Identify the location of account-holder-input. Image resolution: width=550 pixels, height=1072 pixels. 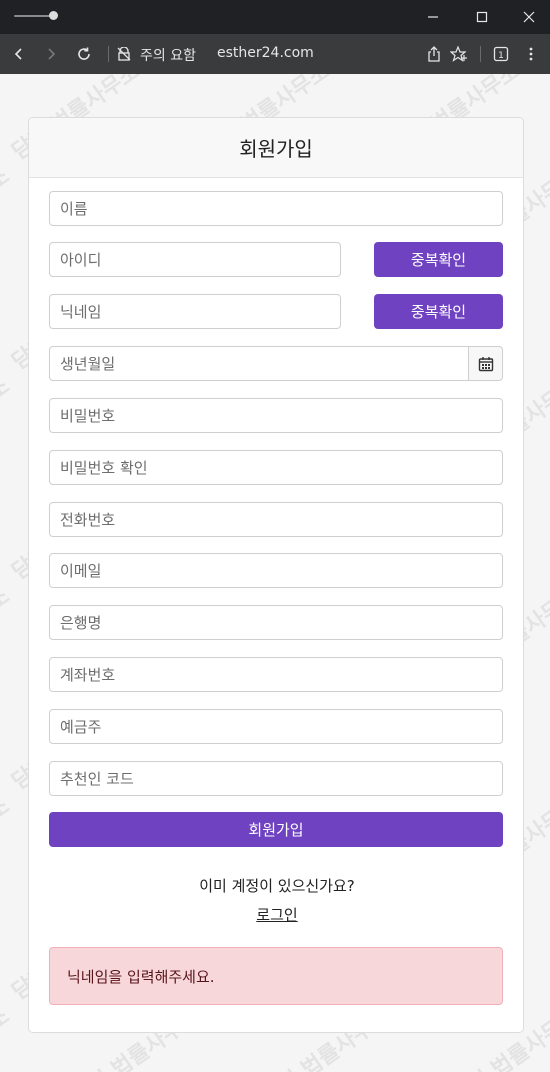
(276, 726).